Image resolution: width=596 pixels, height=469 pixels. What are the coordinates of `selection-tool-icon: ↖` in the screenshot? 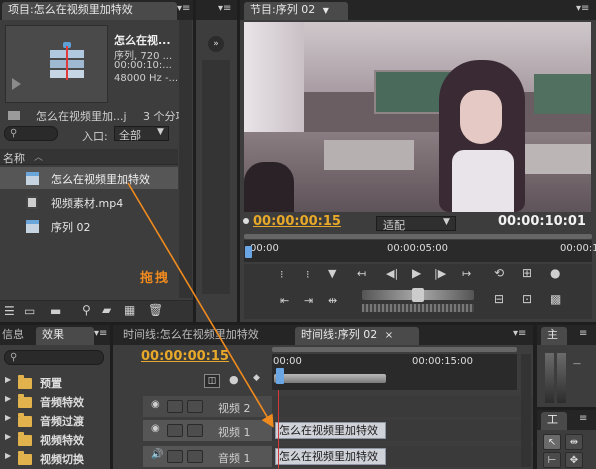 It's located at (552, 442).